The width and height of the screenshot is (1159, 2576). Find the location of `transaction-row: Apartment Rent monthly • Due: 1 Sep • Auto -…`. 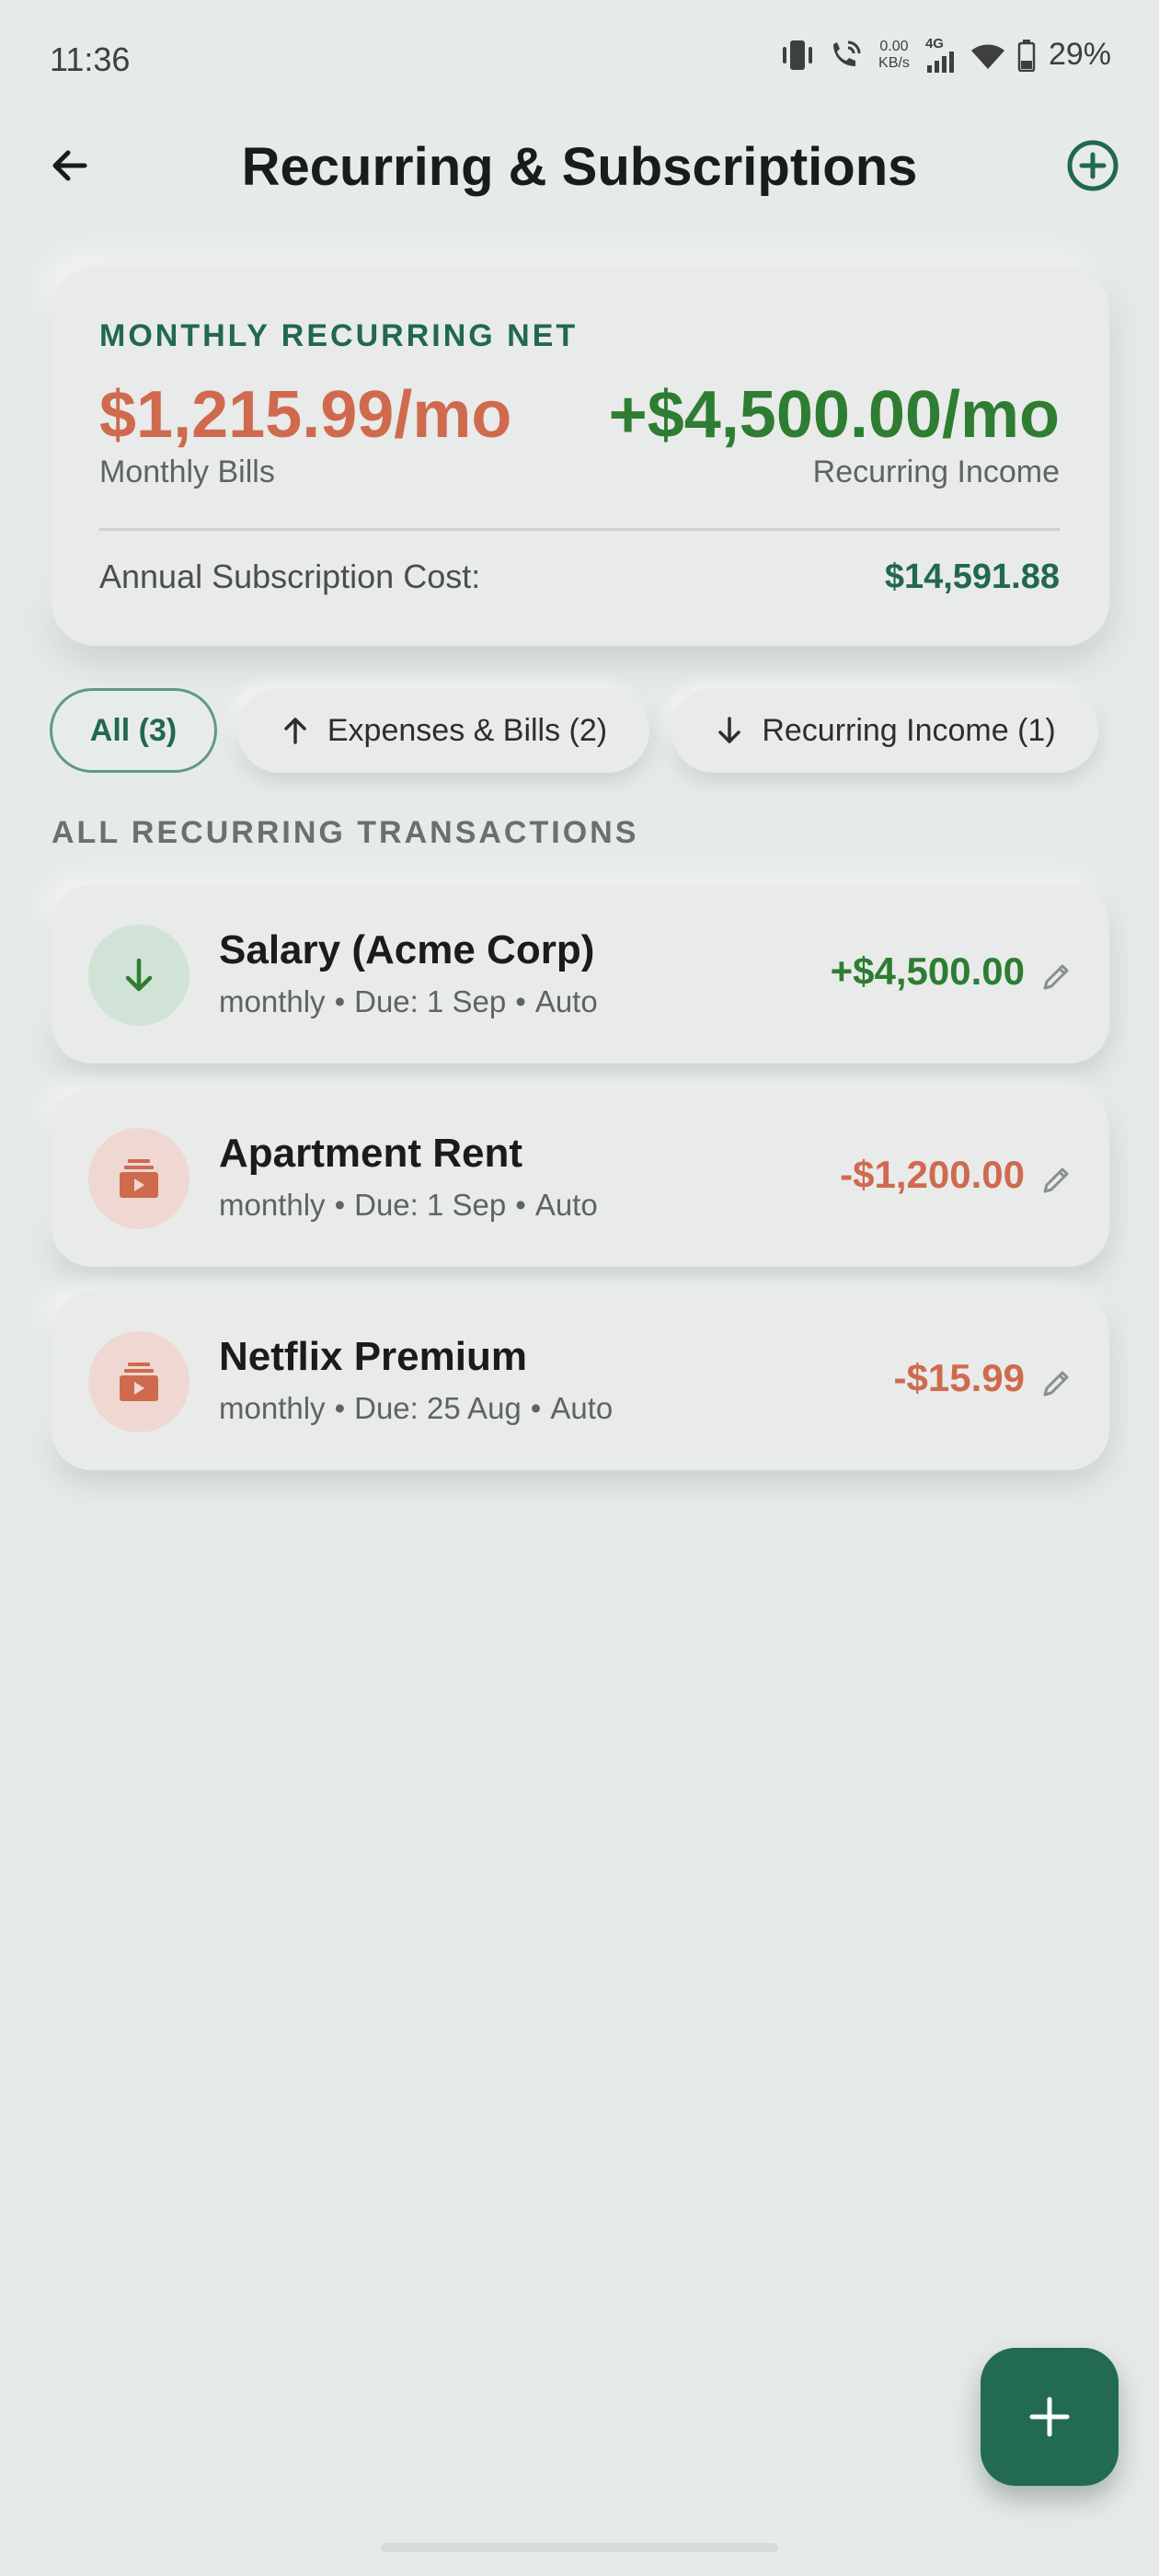

transaction-row: Apartment Rent monthly • Due: 1 Sep • Auto -… is located at coordinates (580, 1177).